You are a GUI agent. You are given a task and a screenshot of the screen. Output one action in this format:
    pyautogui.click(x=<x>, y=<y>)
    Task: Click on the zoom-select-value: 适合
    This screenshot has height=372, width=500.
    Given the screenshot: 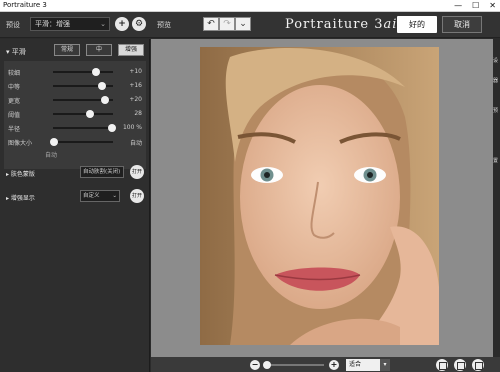 What is the action you would take?
    pyautogui.click(x=355, y=364)
    